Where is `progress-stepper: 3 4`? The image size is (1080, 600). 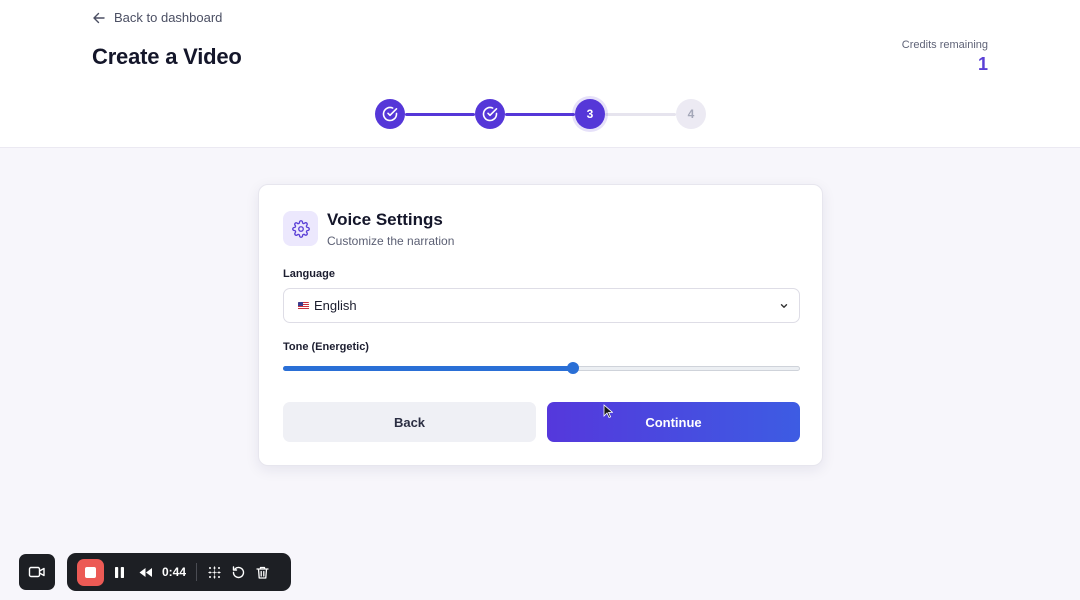 progress-stepper: 3 4 is located at coordinates (540, 114).